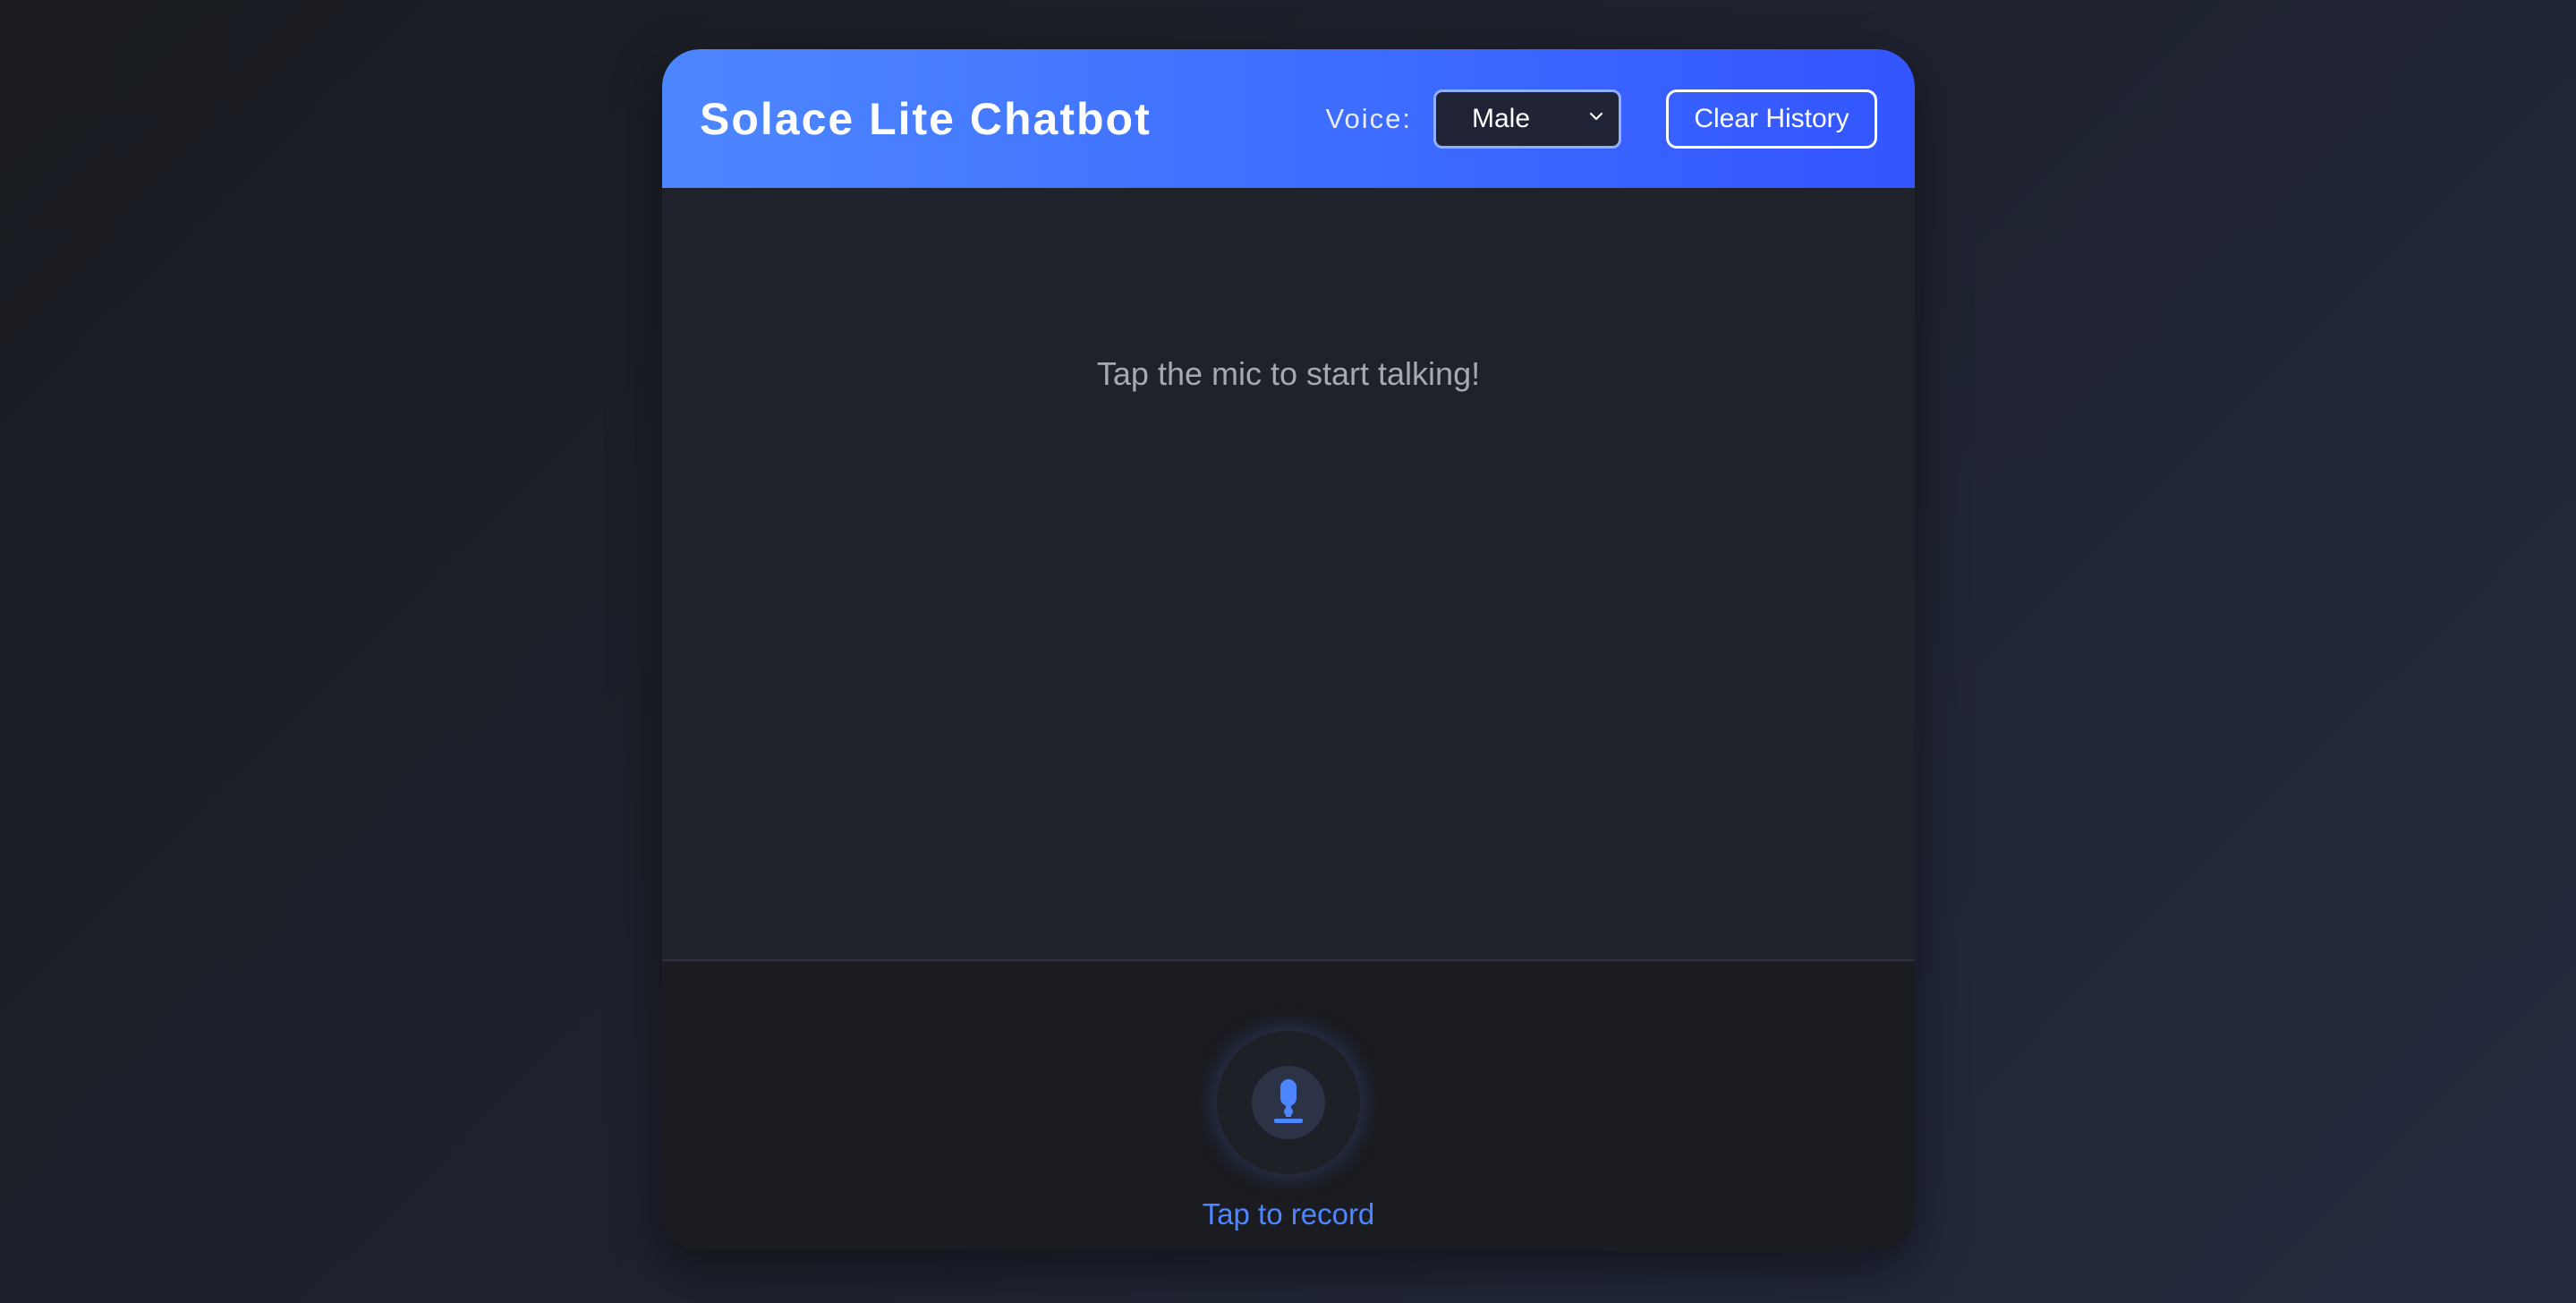 The height and width of the screenshot is (1303, 2576). Describe the element at coordinates (1288, 373) in the screenshot. I see `empty-state-message: Tap the mic to start talking!` at that location.